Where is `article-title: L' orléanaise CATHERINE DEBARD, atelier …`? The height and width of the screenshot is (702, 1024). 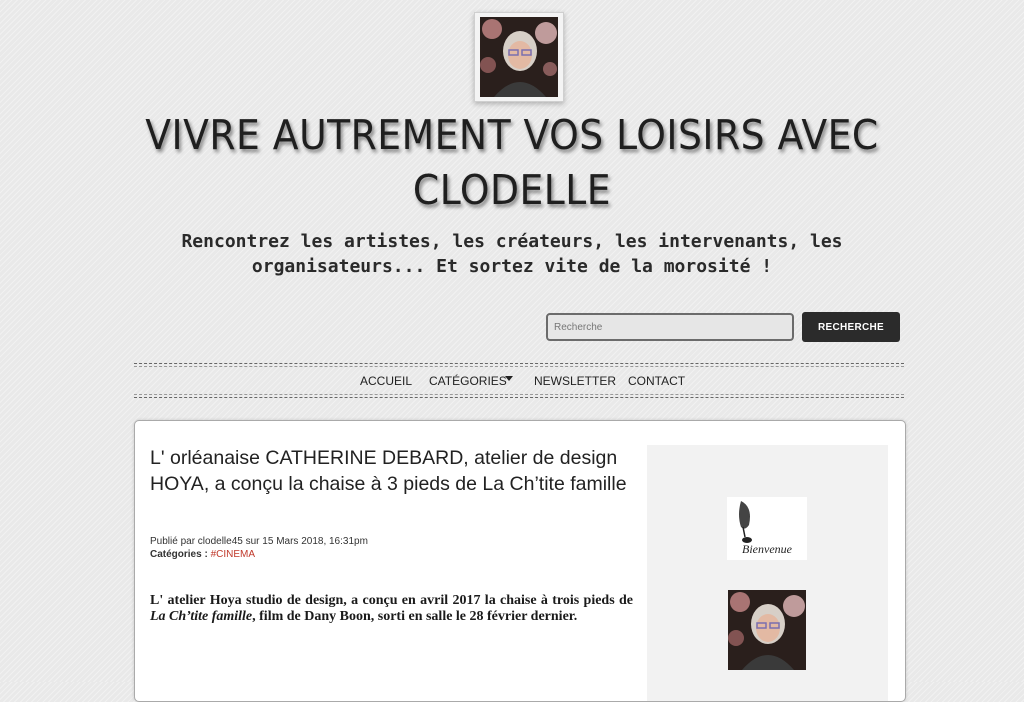 article-title: L' orléanaise CATHERINE DEBARD, atelier … is located at coordinates (395, 471).